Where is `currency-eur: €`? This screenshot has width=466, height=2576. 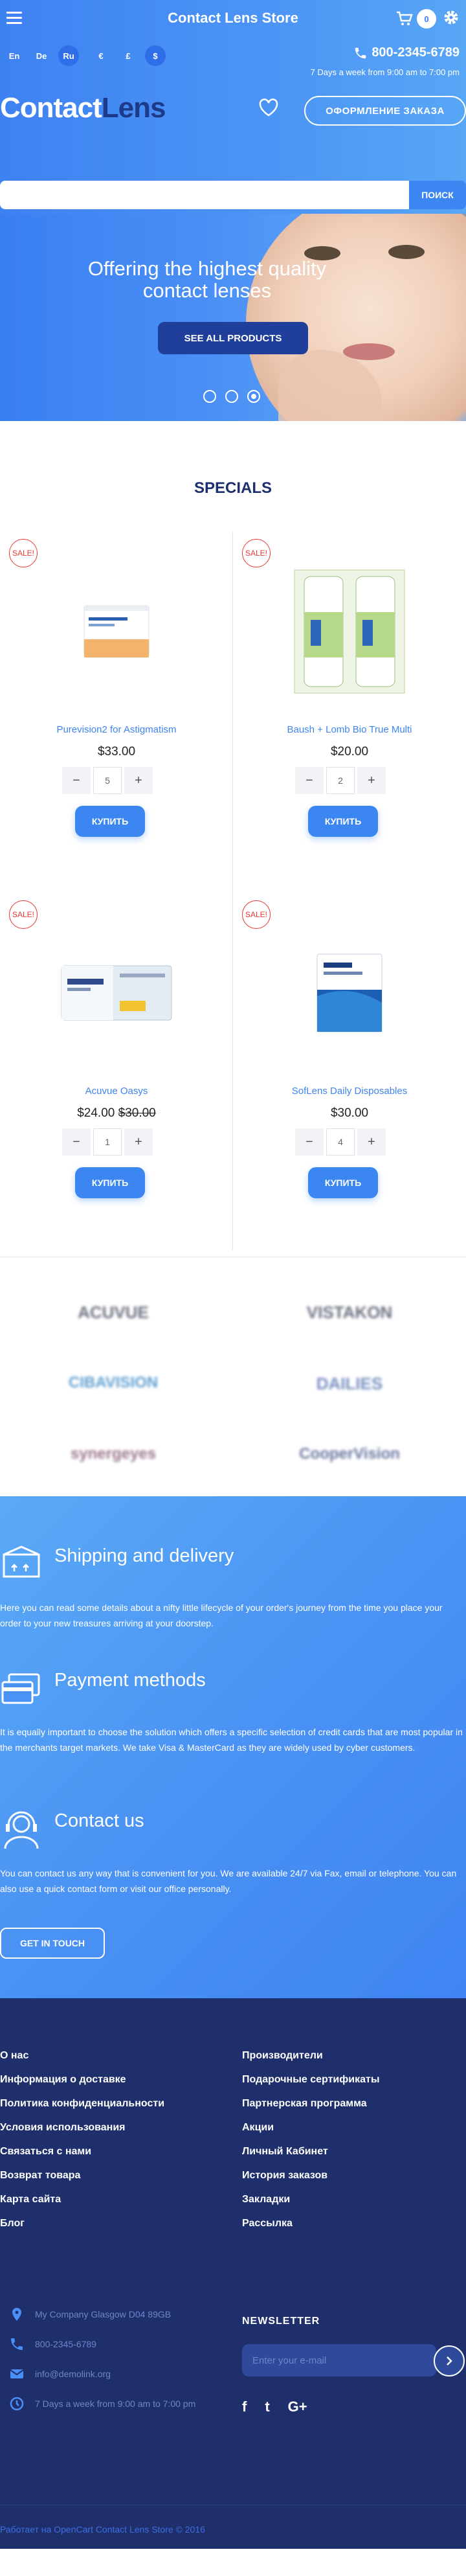
currency-eur: € is located at coordinates (101, 55).